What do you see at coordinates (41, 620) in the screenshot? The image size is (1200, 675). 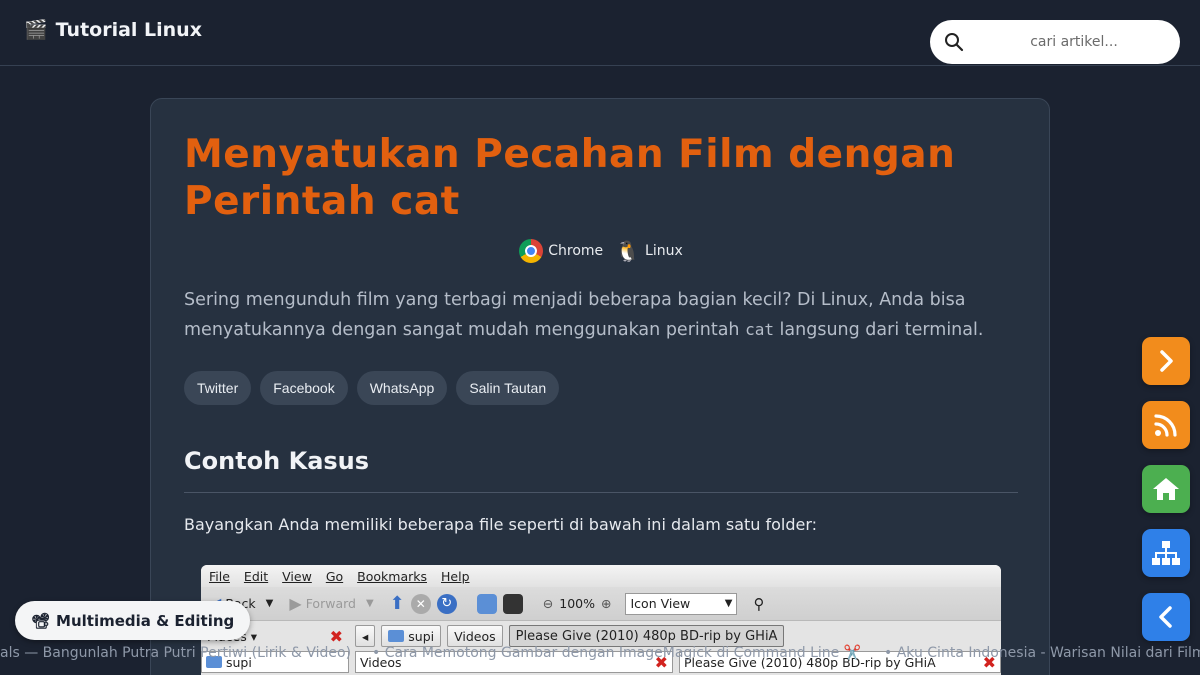 I see `film-projector-icon: 📽` at bounding box center [41, 620].